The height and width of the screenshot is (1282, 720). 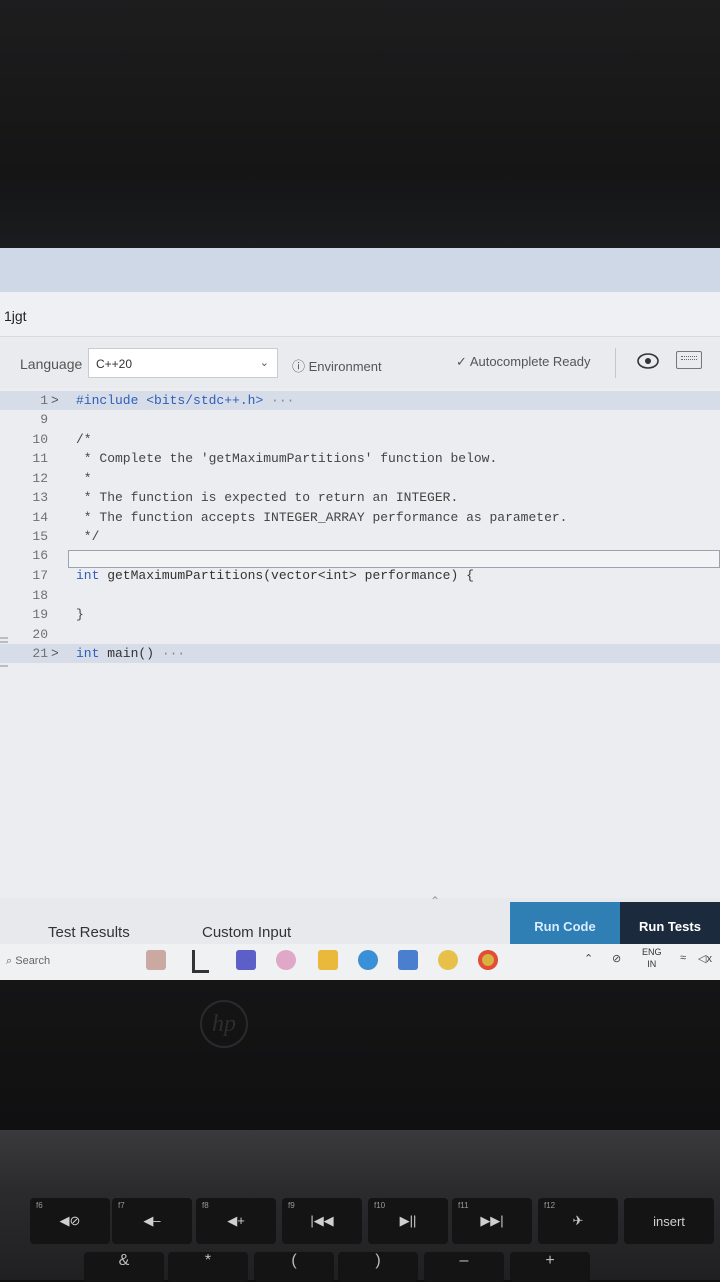 I want to click on code-text: #include <bits/stdc++.h> ···, so click(x=185, y=400).